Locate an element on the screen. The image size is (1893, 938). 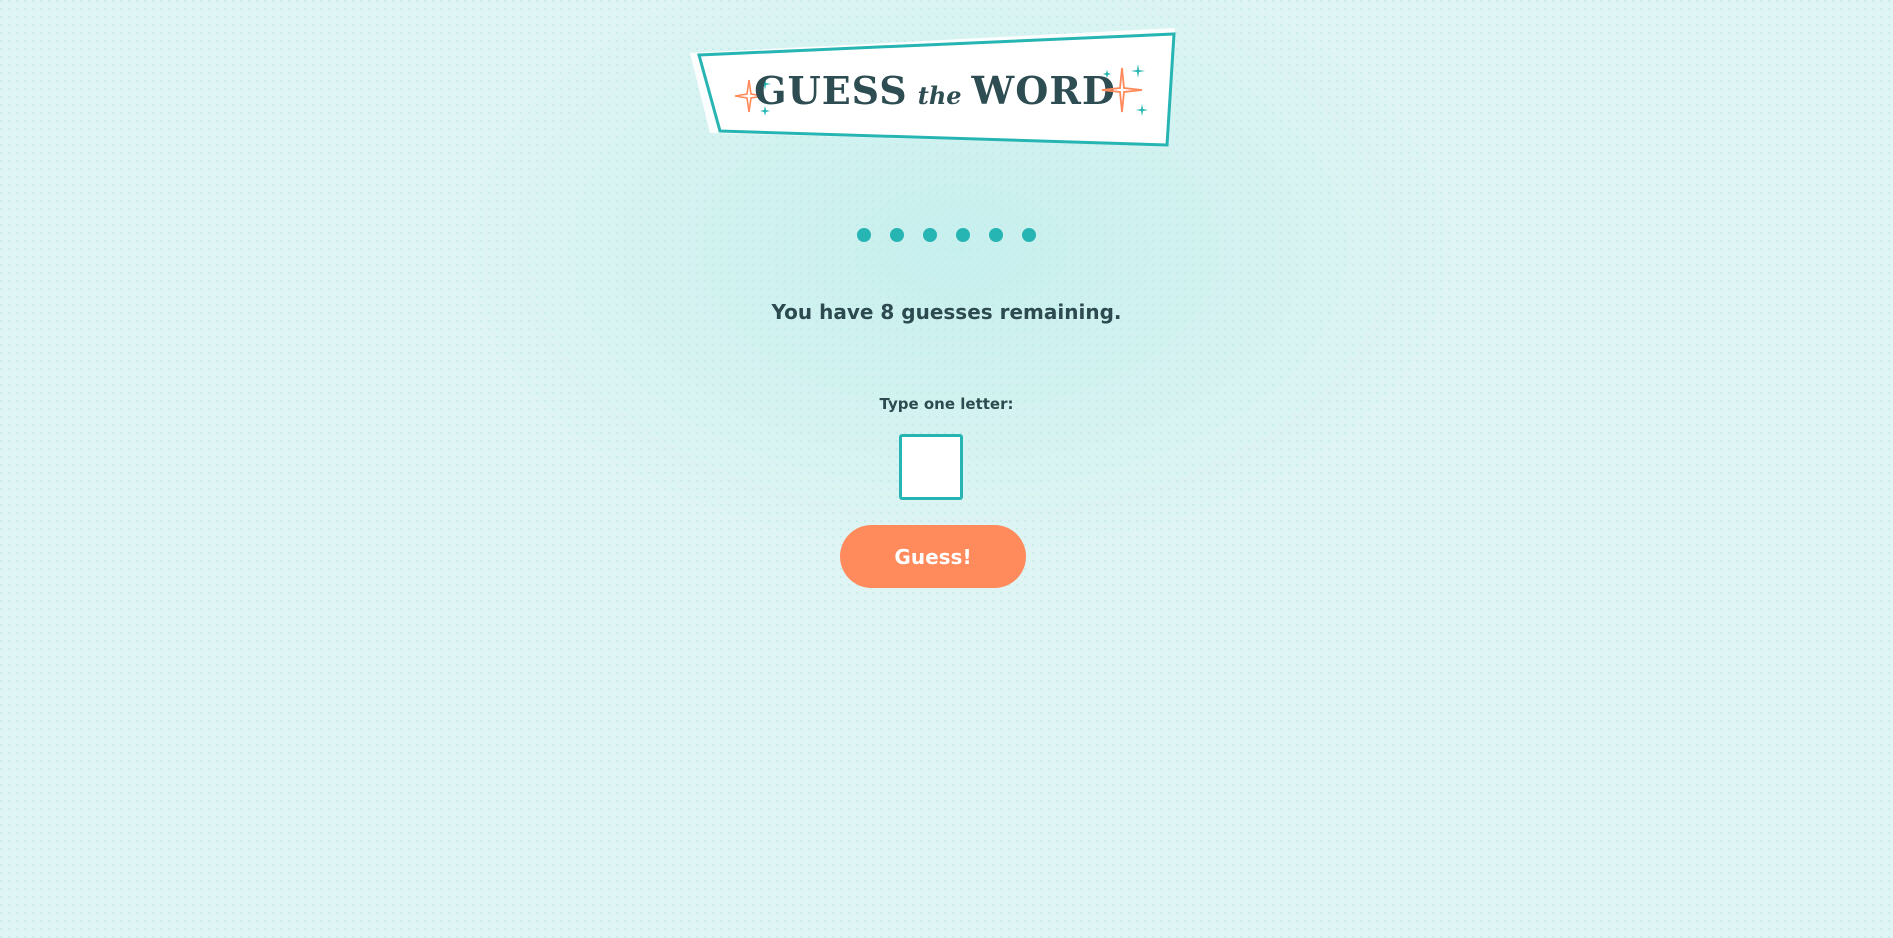
letter-input is located at coordinates (931, 467).